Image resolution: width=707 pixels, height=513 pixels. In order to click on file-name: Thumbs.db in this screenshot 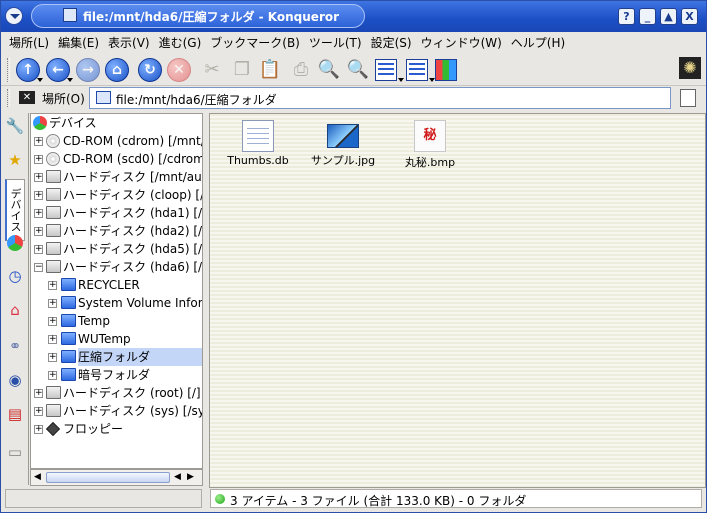, I will do `click(258, 160)`.